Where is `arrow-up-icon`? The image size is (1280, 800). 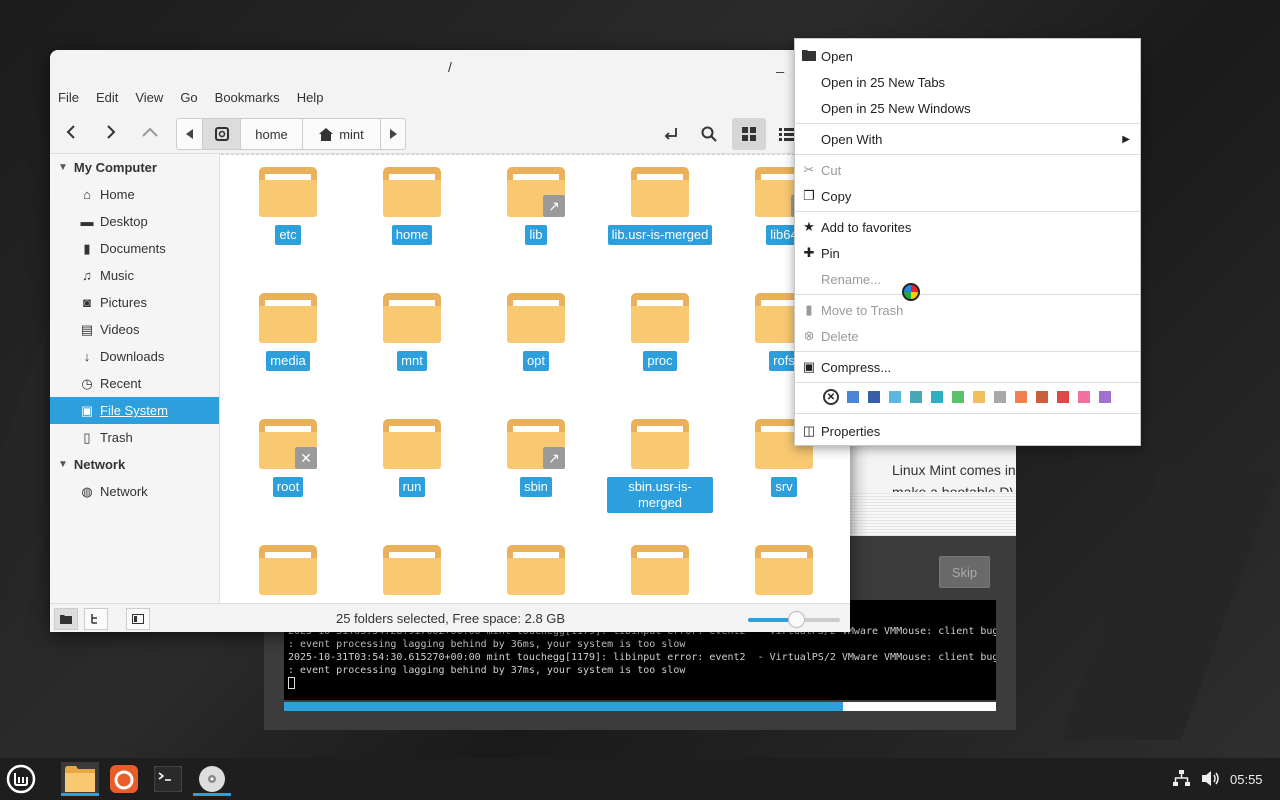 arrow-up-icon is located at coordinates (150, 132).